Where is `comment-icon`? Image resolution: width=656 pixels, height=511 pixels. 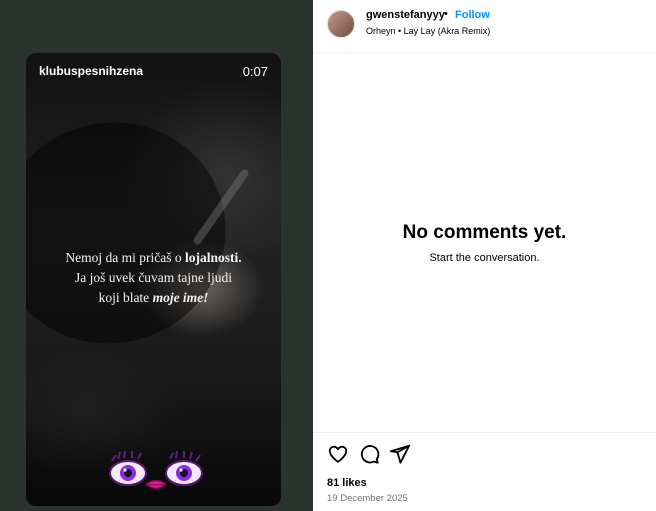
comment-icon is located at coordinates (369, 454).